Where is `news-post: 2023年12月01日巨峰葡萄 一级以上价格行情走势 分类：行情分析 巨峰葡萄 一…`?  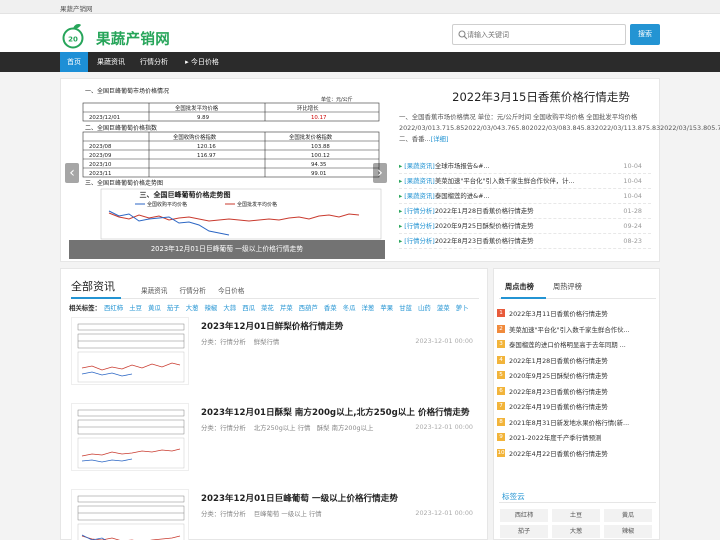
news-post: 2023年12月01日巨峰葡萄 一级以上价格行情走势 分类：行情分析 巨峰葡萄 一… is located at coordinates (275, 514).